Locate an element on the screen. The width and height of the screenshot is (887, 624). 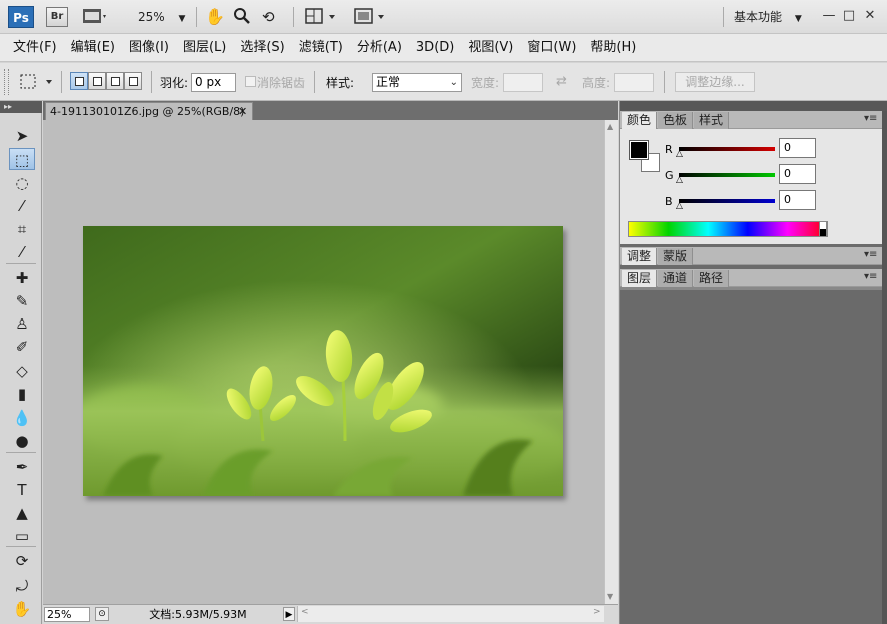
workspace-switcher: 基本功能 ▼ is located at coordinates (768, 17).